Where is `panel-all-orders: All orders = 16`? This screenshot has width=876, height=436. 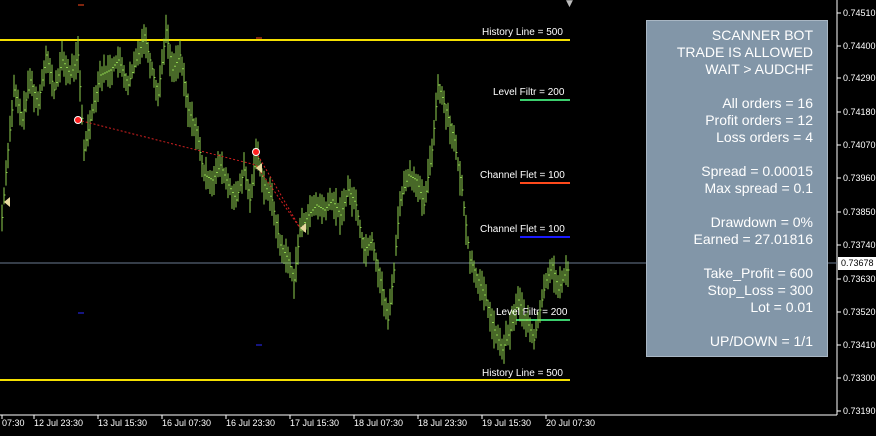 panel-all-orders: All orders = 16 is located at coordinates (767, 103).